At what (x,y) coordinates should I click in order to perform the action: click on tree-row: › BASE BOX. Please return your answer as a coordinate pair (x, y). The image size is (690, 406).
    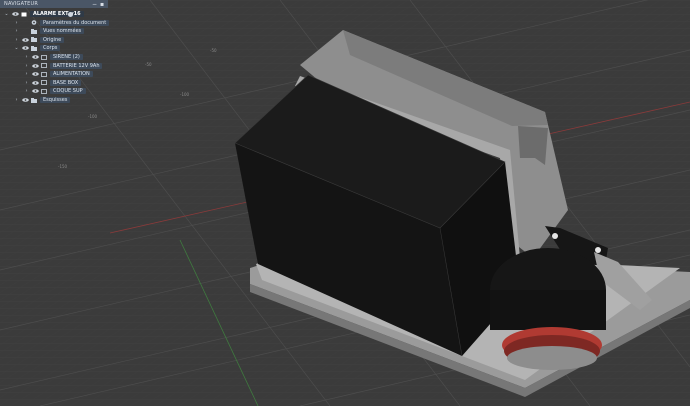
    Looking at the image, I should click on (54, 83).